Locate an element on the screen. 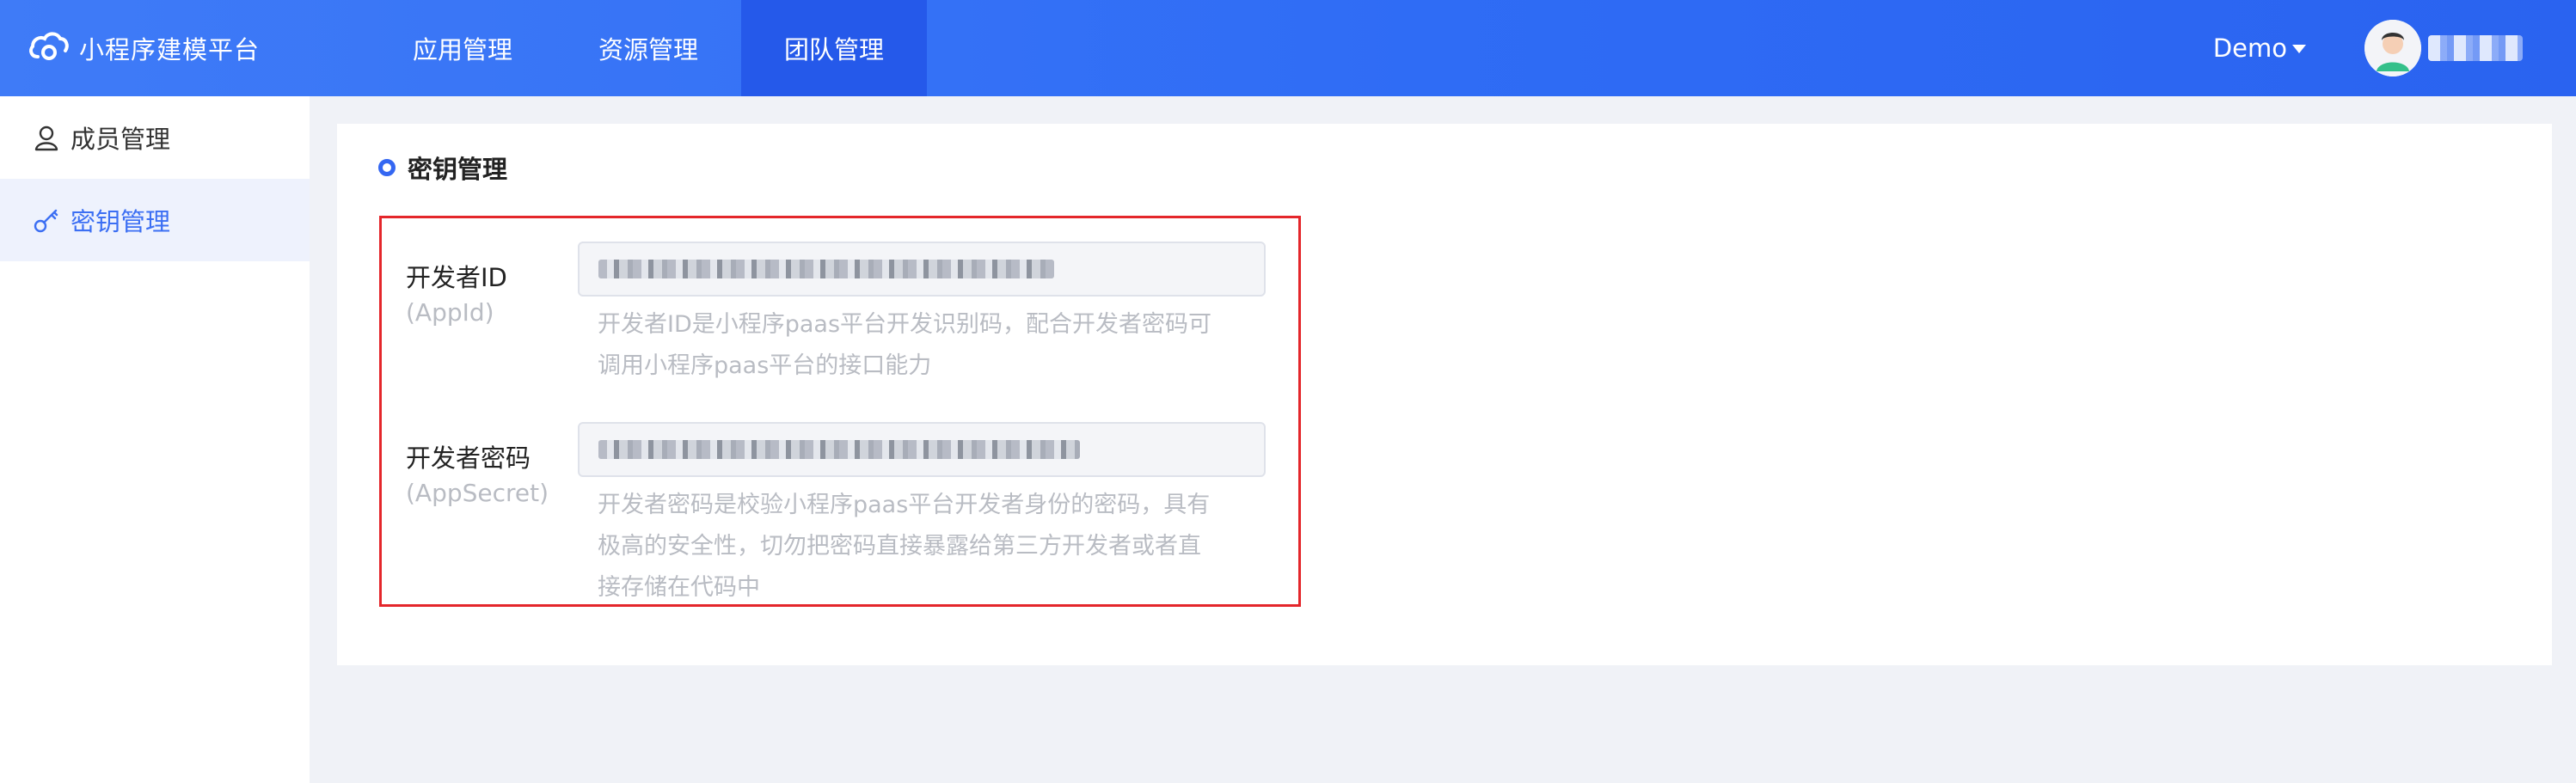 This screenshot has width=2576, height=783. sidebar-item-label: 成员管理 is located at coordinates (121, 139).